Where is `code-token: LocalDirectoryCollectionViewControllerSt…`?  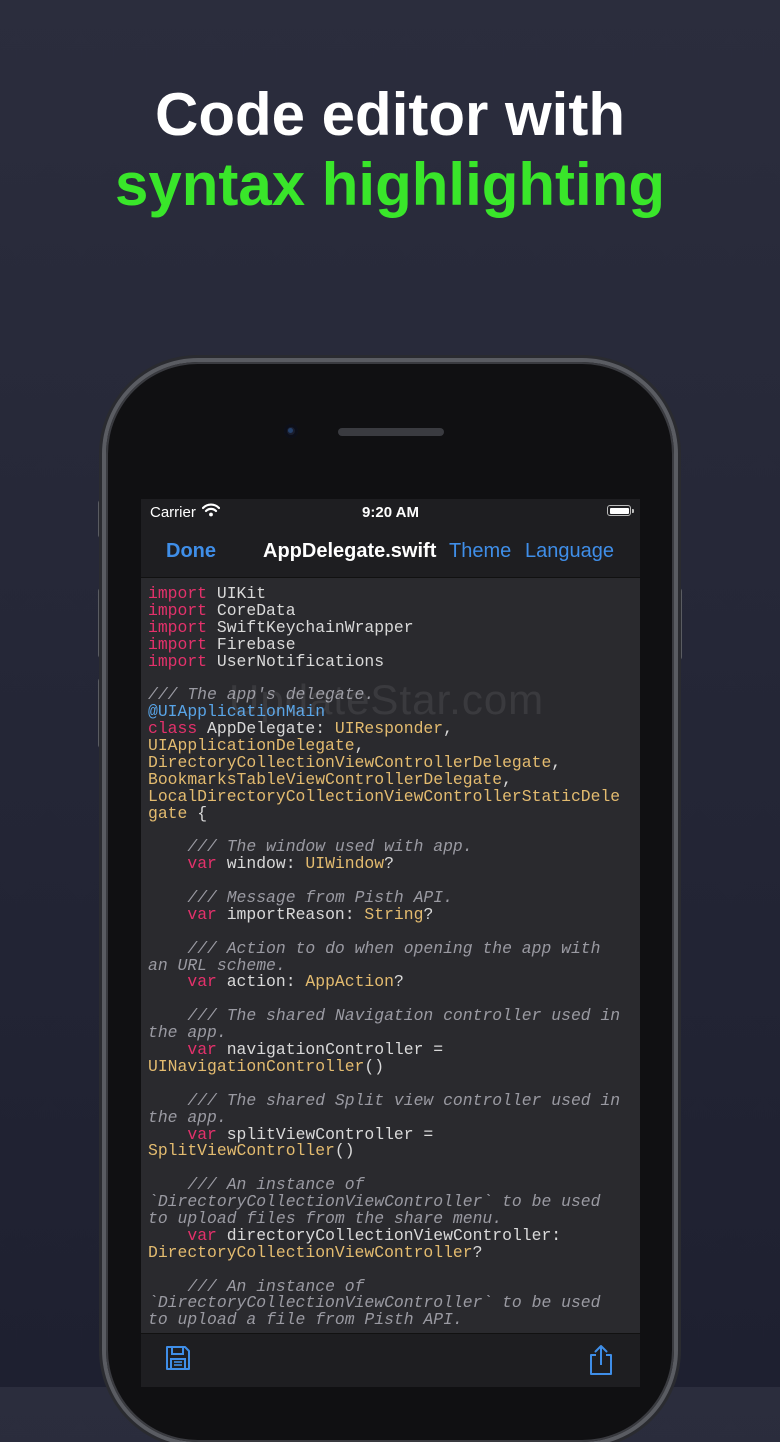
code-token: LocalDirectoryCollectionViewControllerSt… is located at coordinates (384, 796).